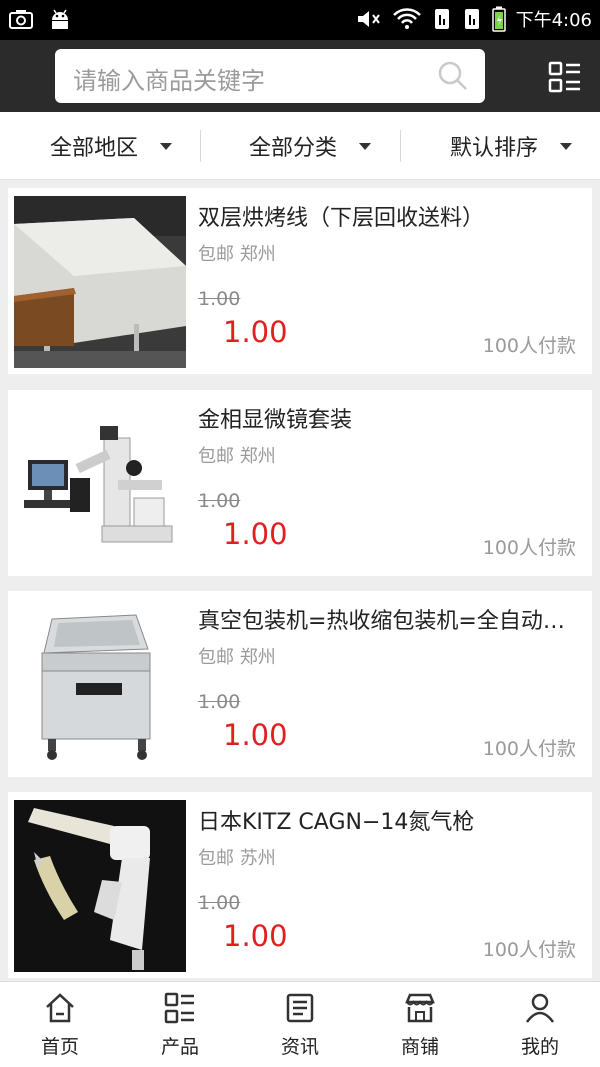 This screenshot has width=600, height=1067. Describe the element at coordinates (539, 1047) in the screenshot. I see `nav-mine-label: 我的` at that location.